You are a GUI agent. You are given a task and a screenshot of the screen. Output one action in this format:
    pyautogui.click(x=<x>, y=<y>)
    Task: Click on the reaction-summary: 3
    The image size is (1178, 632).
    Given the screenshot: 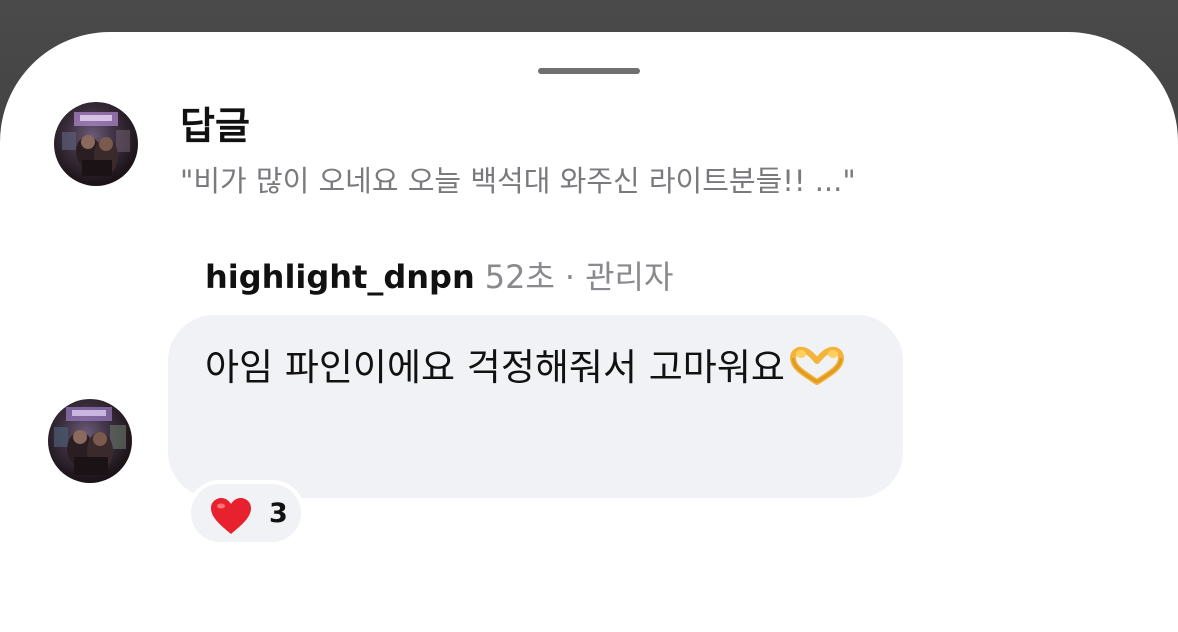 What is the action you would take?
    pyautogui.click(x=246, y=513)
    